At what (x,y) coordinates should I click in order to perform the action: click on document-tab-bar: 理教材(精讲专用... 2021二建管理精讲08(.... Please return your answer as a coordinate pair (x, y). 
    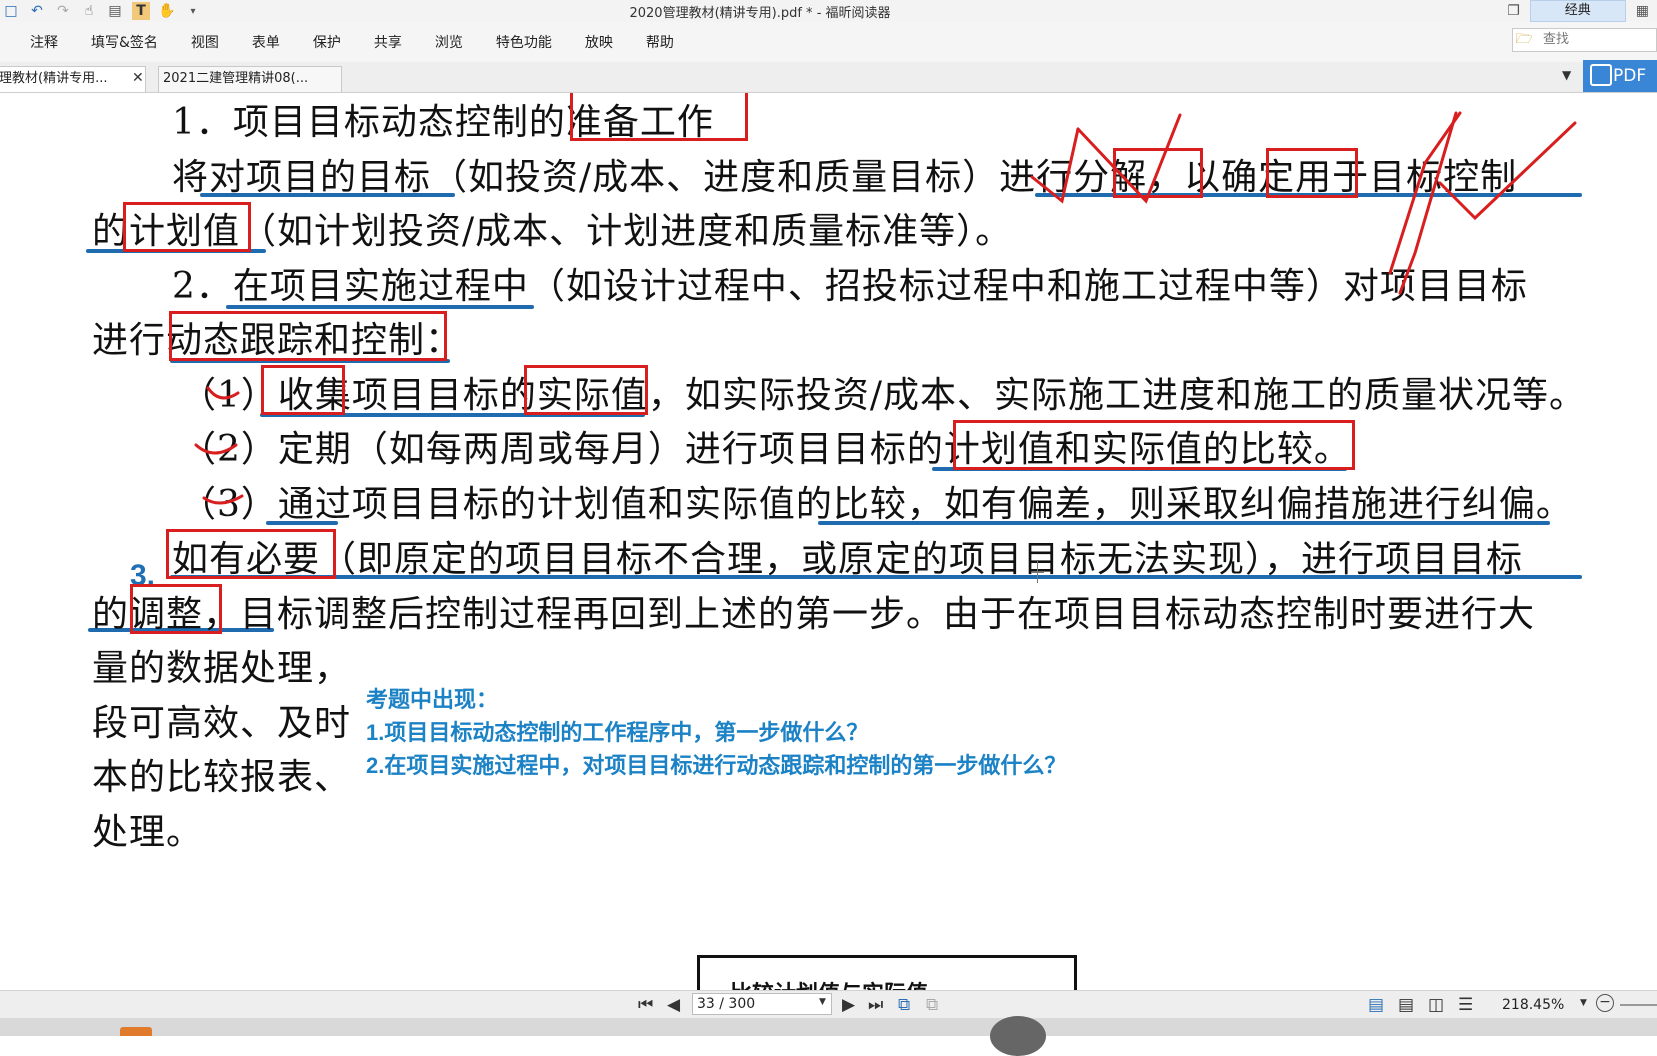
    Looking at the image, I should click on (828, 77).